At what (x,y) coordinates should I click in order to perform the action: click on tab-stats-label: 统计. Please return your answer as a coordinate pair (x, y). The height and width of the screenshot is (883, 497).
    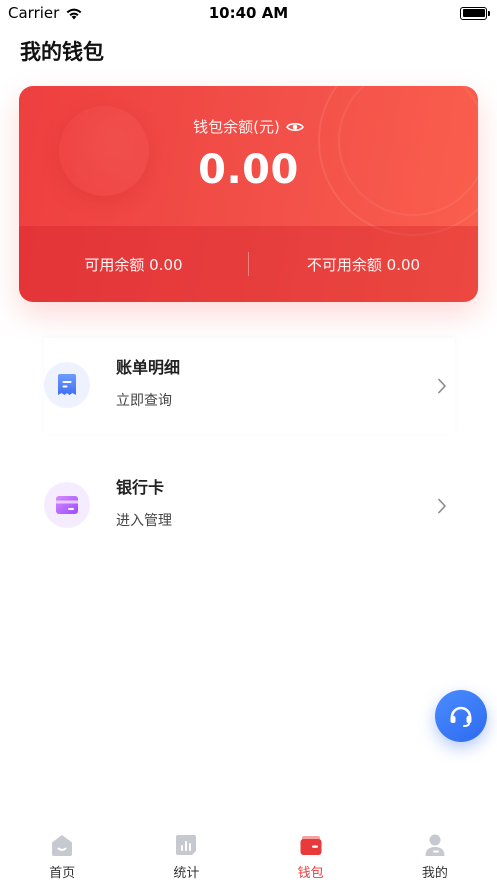
    Looking at the image, I should click on (186, 873).